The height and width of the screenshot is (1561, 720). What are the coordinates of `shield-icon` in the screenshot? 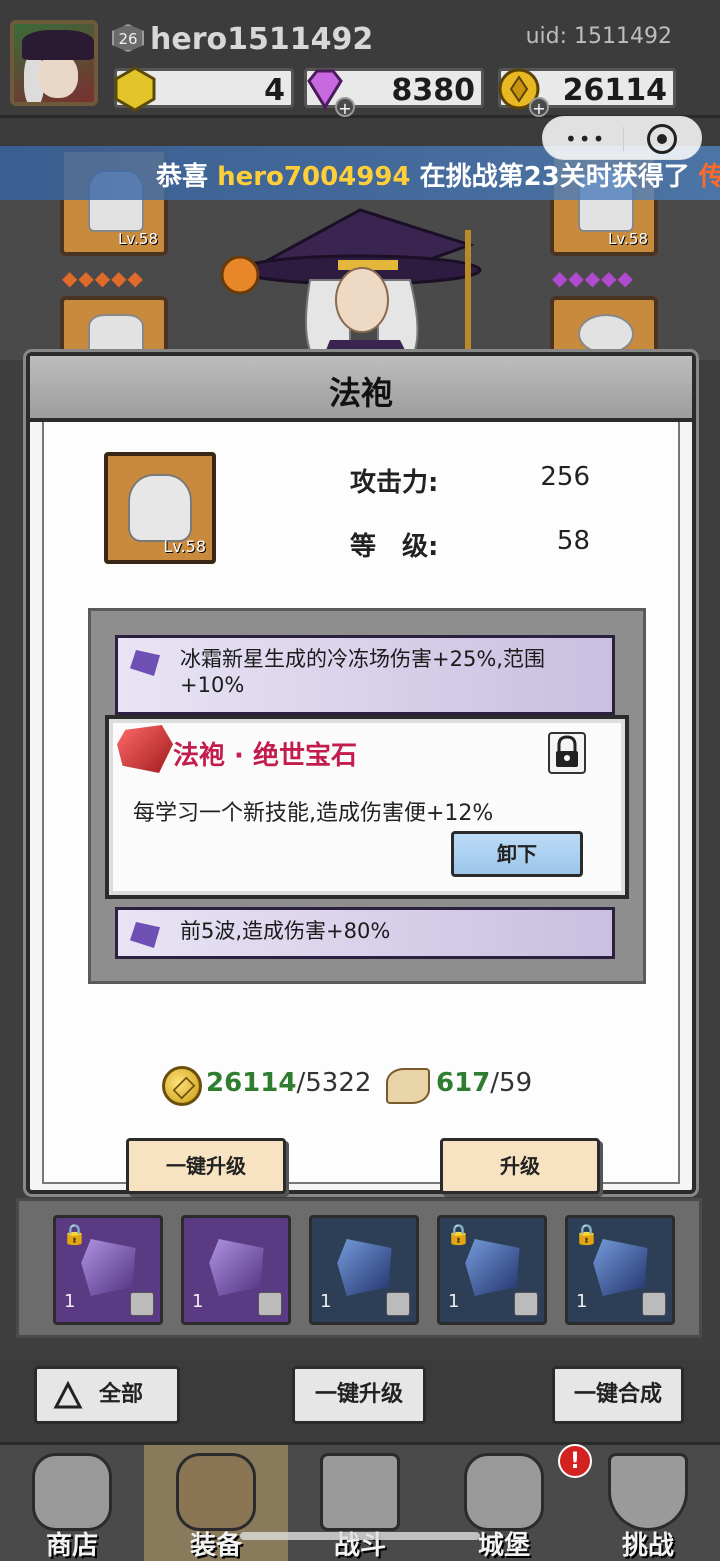 It's located at (648, 1492).